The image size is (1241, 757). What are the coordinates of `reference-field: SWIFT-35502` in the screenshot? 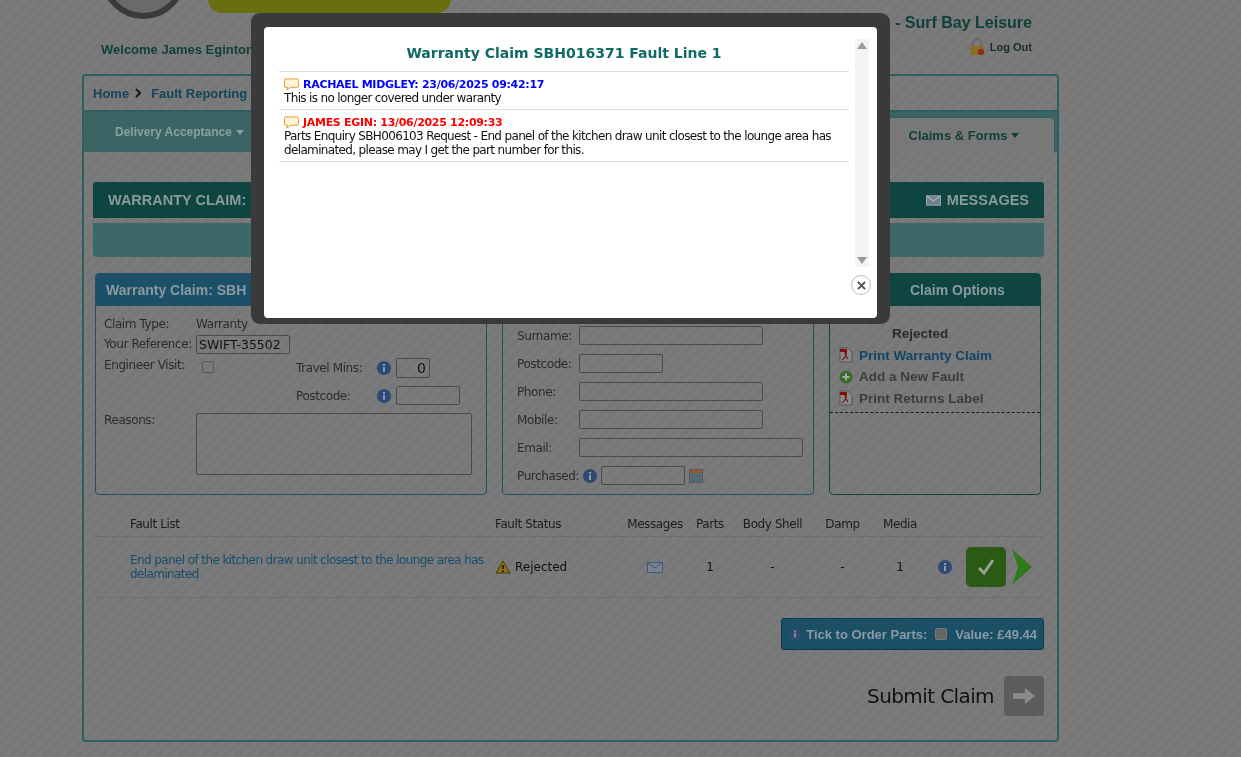 It's located at (243, 344).